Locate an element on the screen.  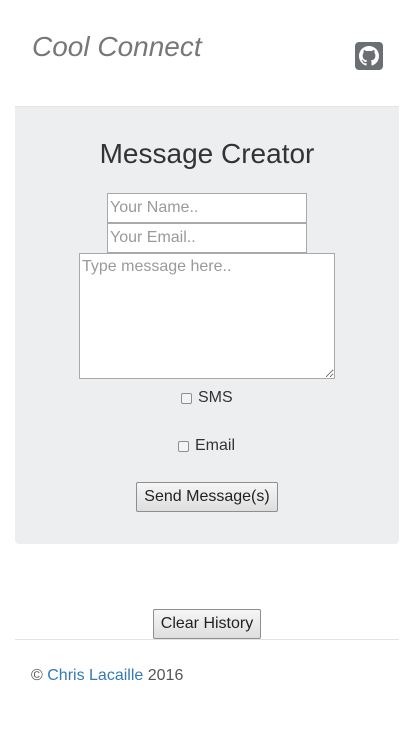
panel-title: Message Creator is located at coordinates (207, 153).